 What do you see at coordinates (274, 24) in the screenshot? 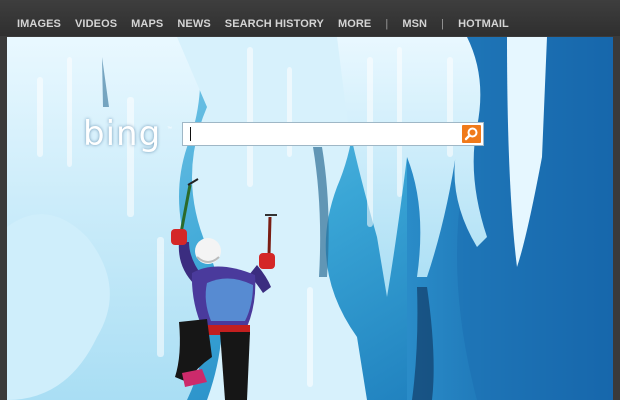
I see `nav-search-history: SEARCH HISTORY` at bounding box center [274, 24].